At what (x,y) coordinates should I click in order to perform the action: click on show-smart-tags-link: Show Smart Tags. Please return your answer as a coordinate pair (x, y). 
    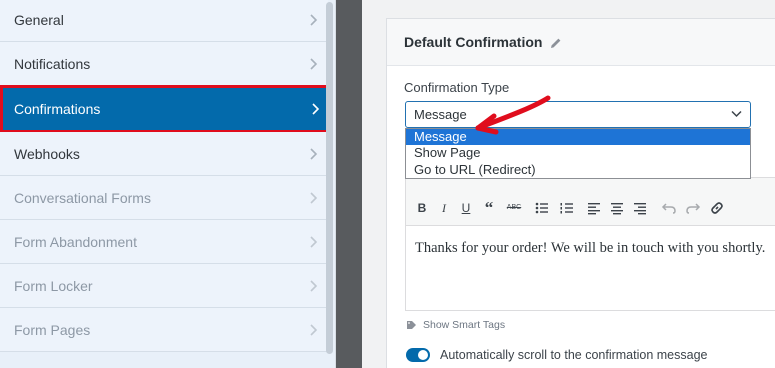
    Looking at the image, I should click on (455, 325).